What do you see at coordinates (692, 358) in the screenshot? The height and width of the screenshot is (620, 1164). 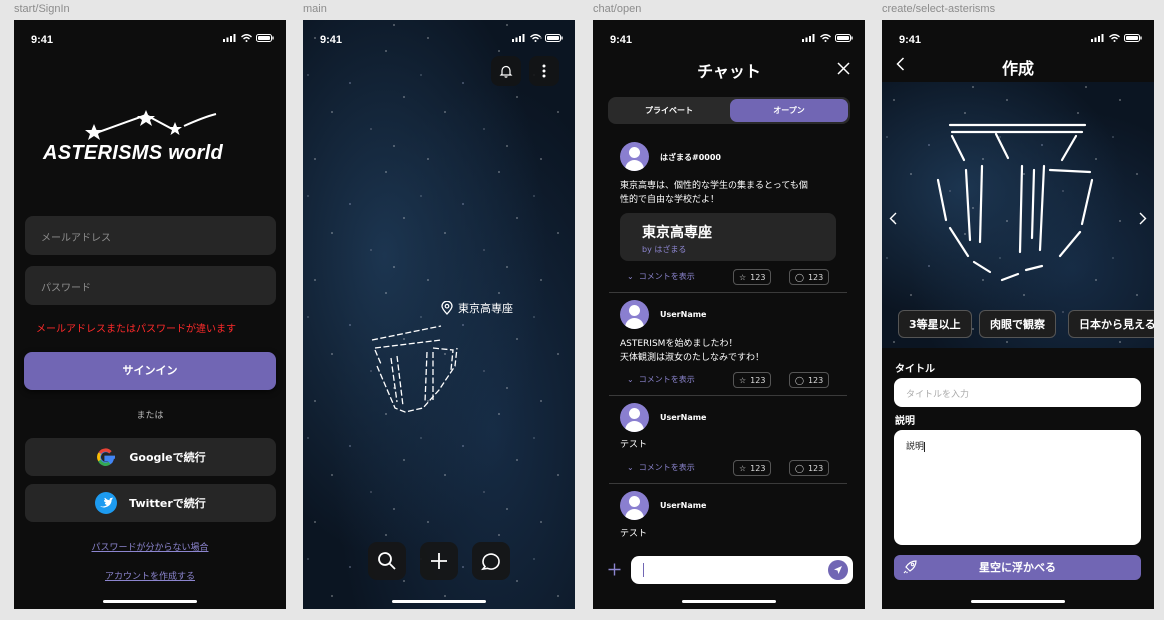 I see `post-text-line: 天体観測は淑女のたしなみですわ！` at bounding box center [692, 358].